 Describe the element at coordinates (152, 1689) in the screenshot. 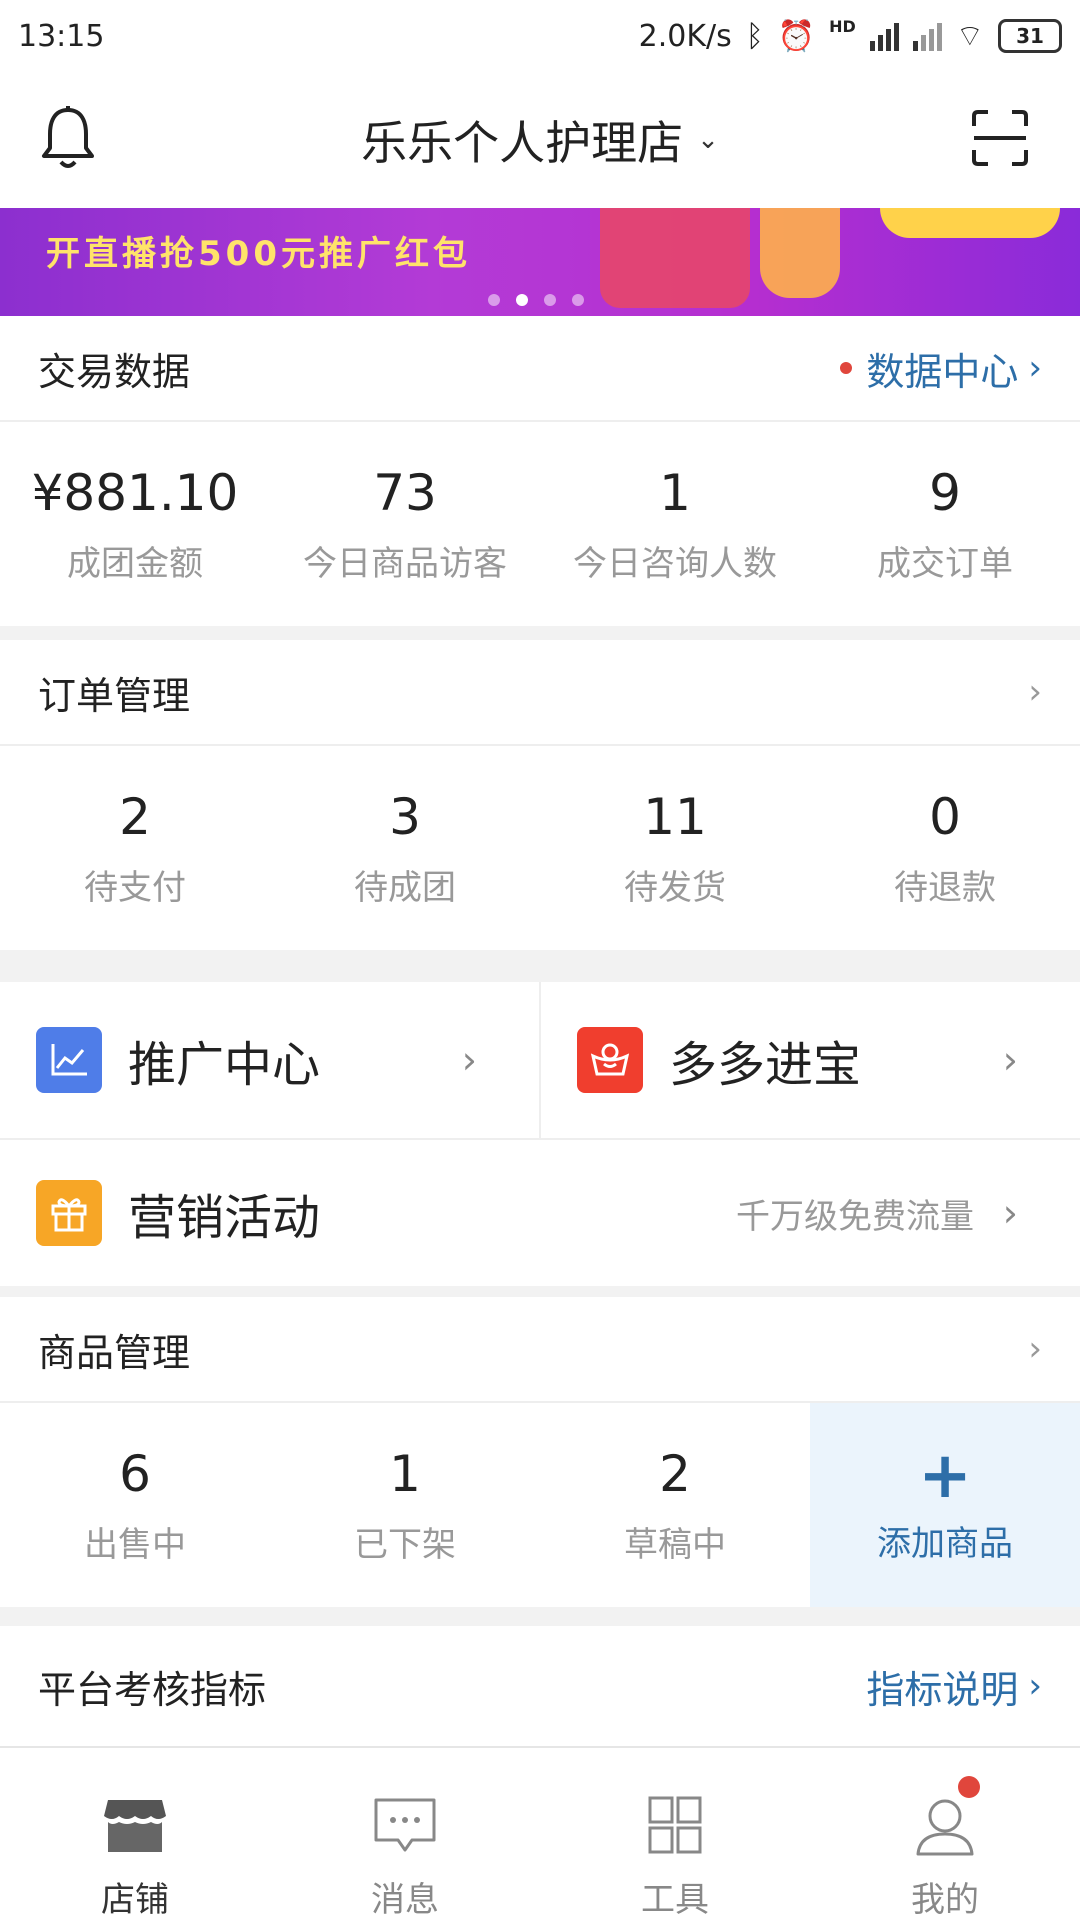

I see `platform-metrics-title: 平台考核指标` at that location.